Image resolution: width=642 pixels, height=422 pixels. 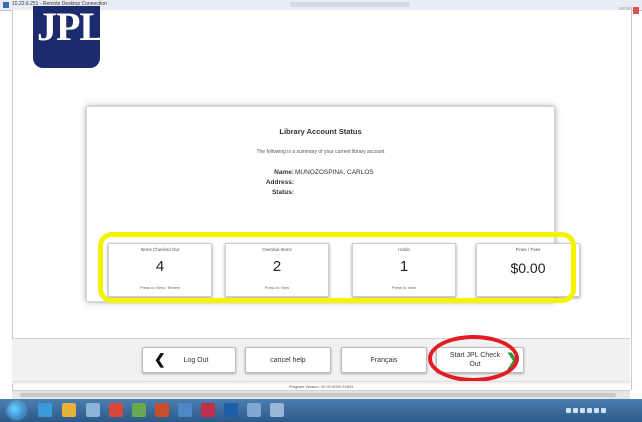 I want to click on close-icon, so click(x=636, y=10).